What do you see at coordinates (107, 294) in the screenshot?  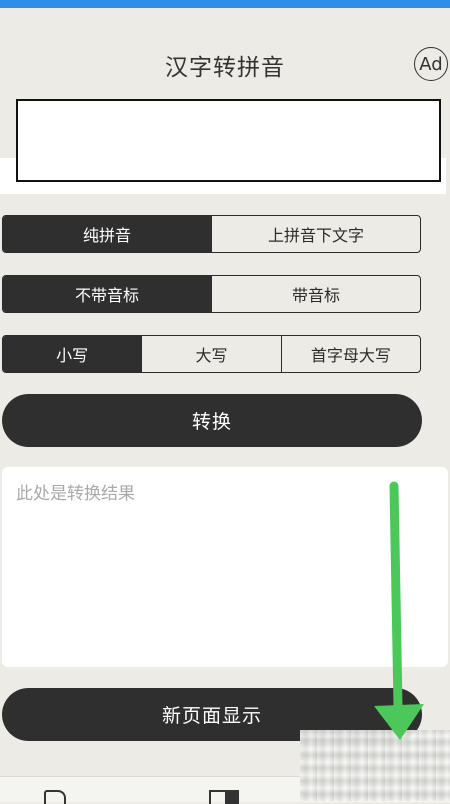 I see `option-no-tone: 不带音标` at bounding box center [107, 294].